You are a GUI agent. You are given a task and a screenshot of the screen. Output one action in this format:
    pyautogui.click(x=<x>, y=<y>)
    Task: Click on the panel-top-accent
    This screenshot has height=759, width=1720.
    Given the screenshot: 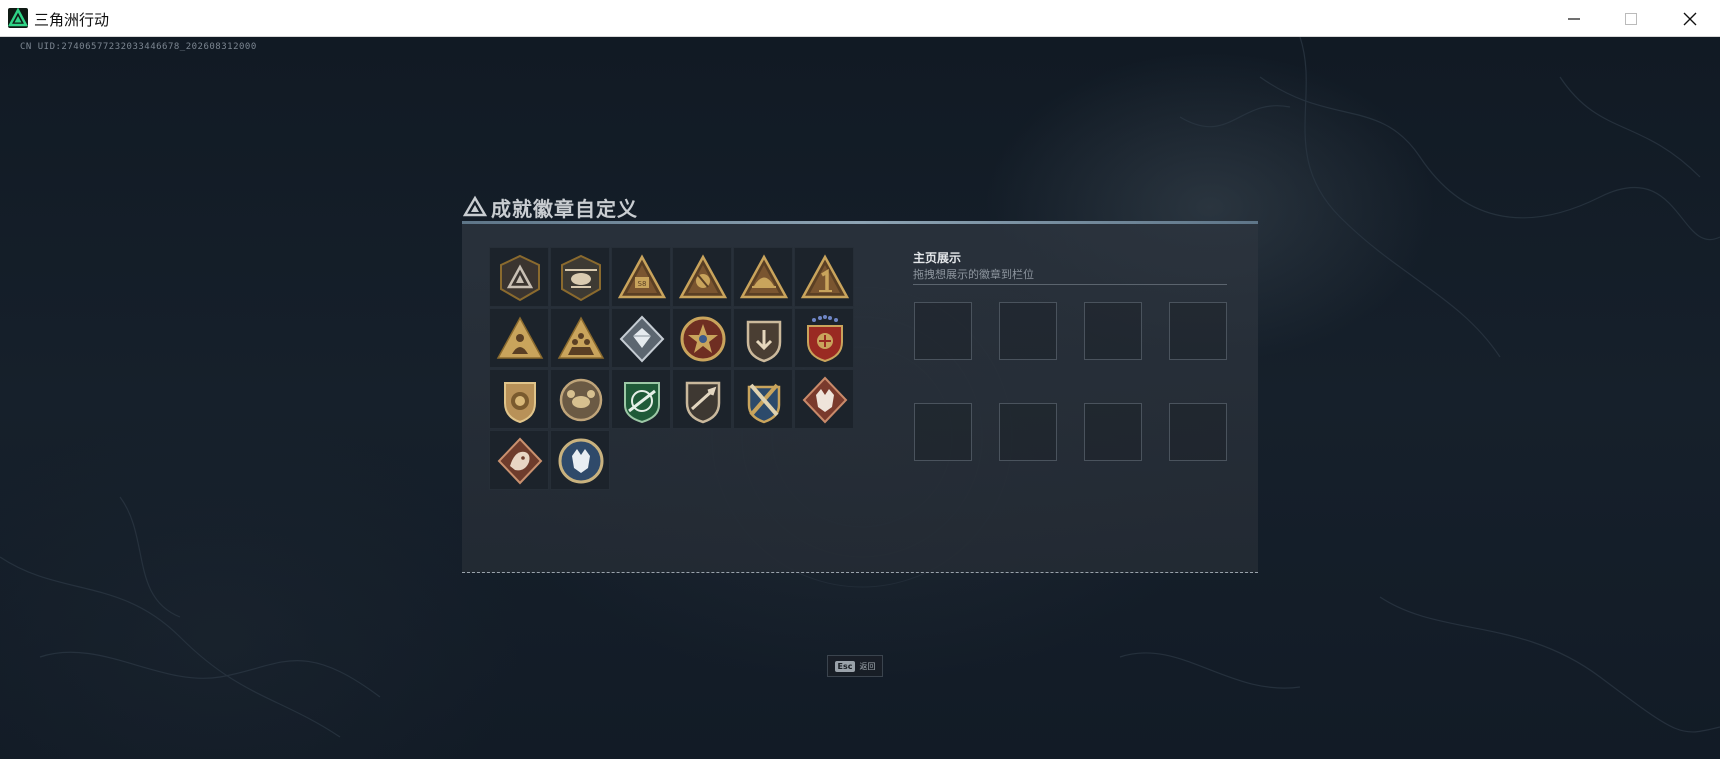 What is the action you would take?
    pyautogui.click(x=860, y=222)
    